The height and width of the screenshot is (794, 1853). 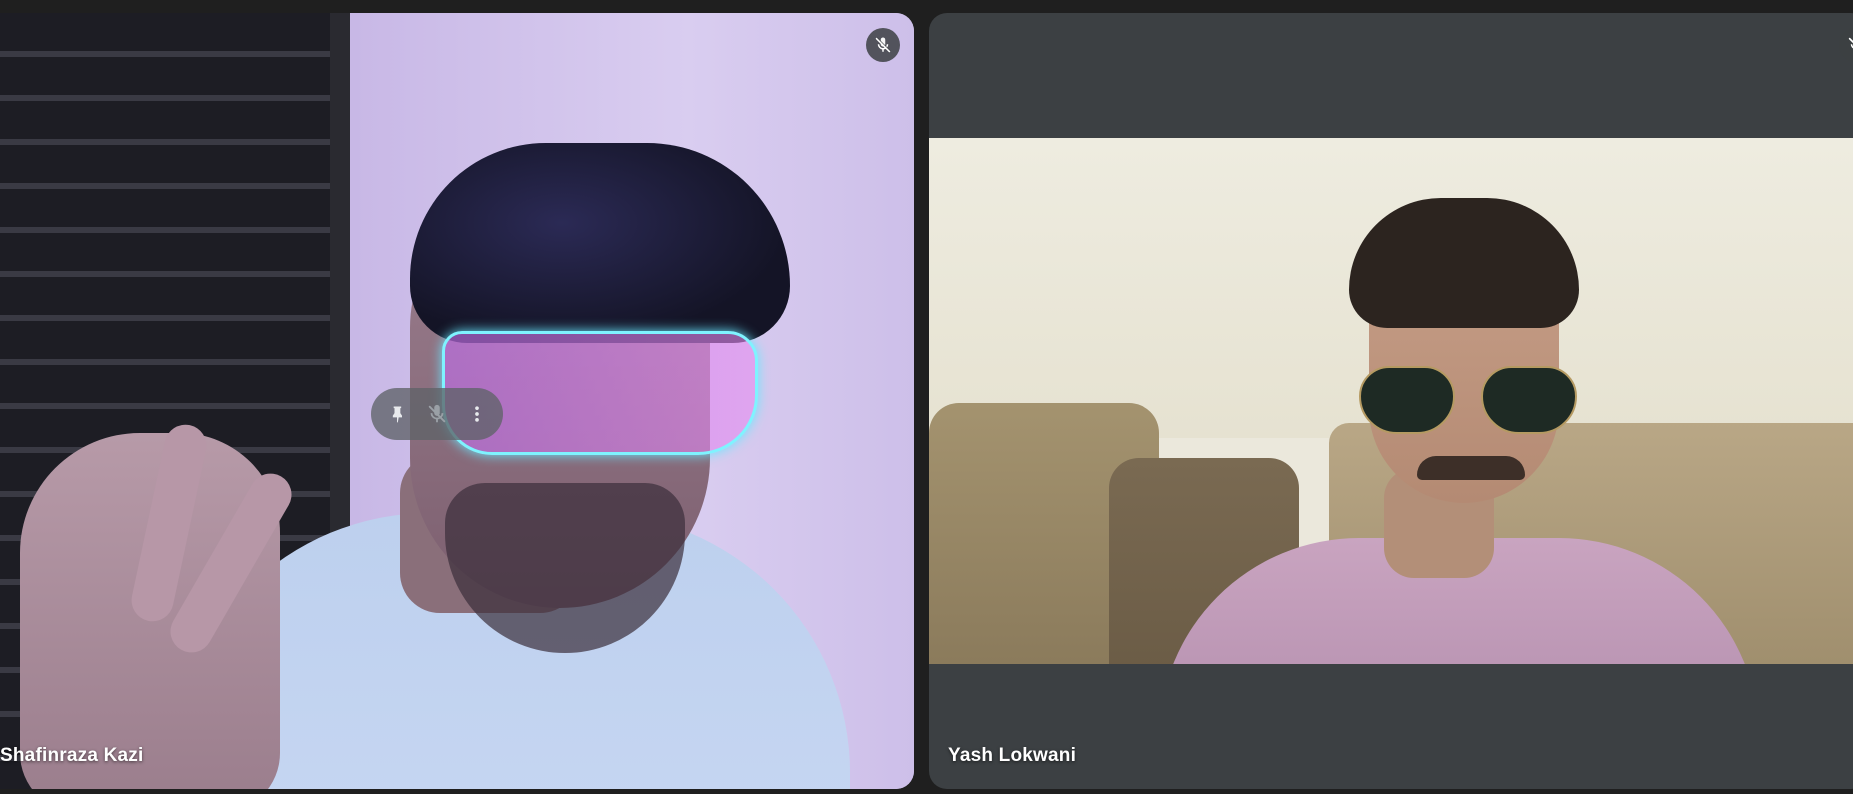 What do you see at coordinates (1012, 755) in the screenshot?
I see `participant-name-label: Yash Lokwani` at bounding box center [1012, 755].